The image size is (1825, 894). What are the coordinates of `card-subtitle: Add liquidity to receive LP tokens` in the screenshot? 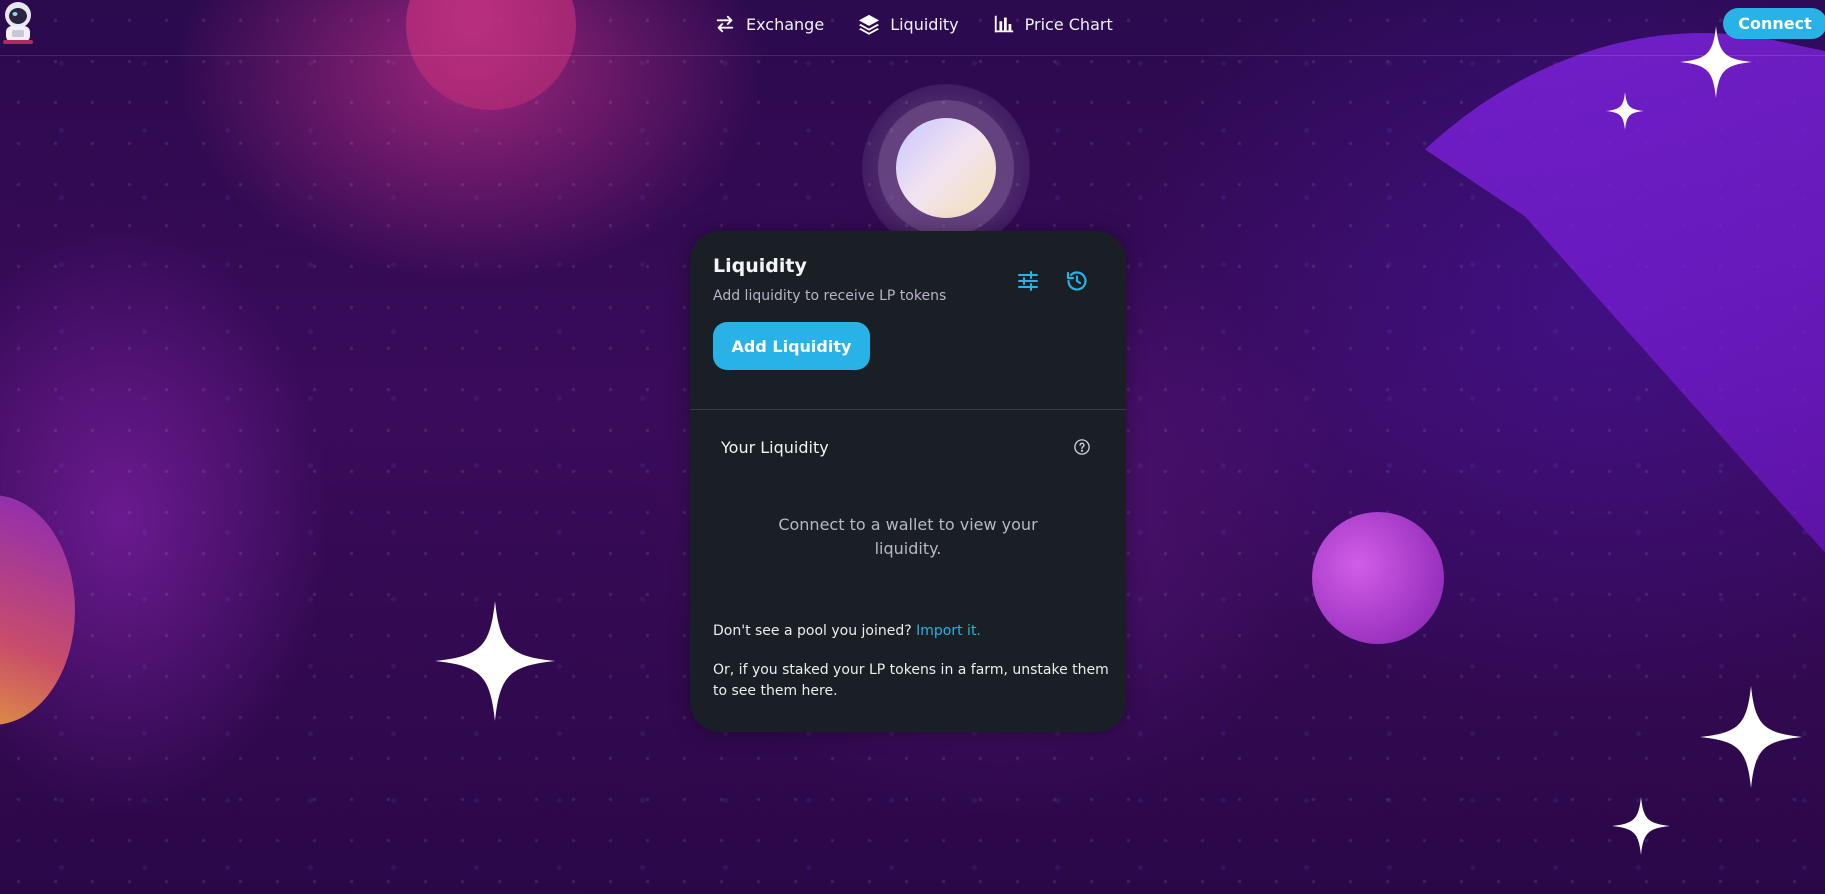 It's located at (830, 296).